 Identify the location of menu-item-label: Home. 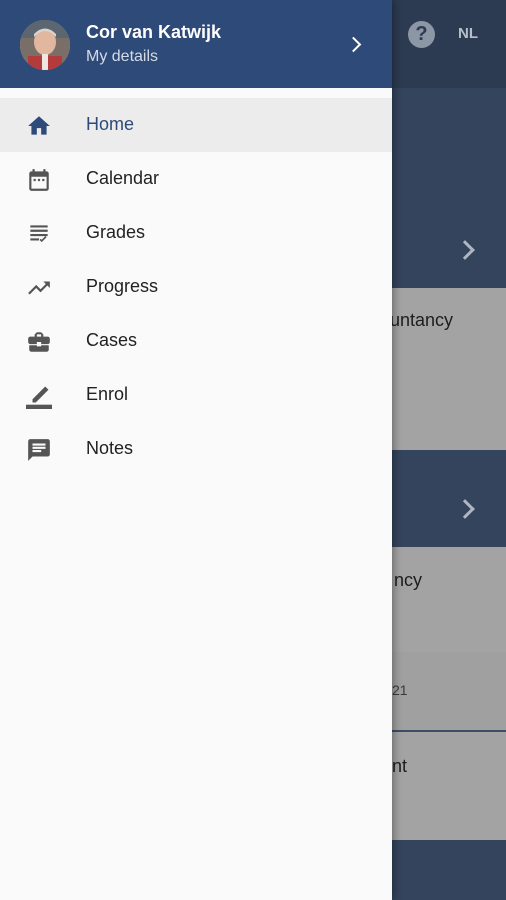
(110, 124).